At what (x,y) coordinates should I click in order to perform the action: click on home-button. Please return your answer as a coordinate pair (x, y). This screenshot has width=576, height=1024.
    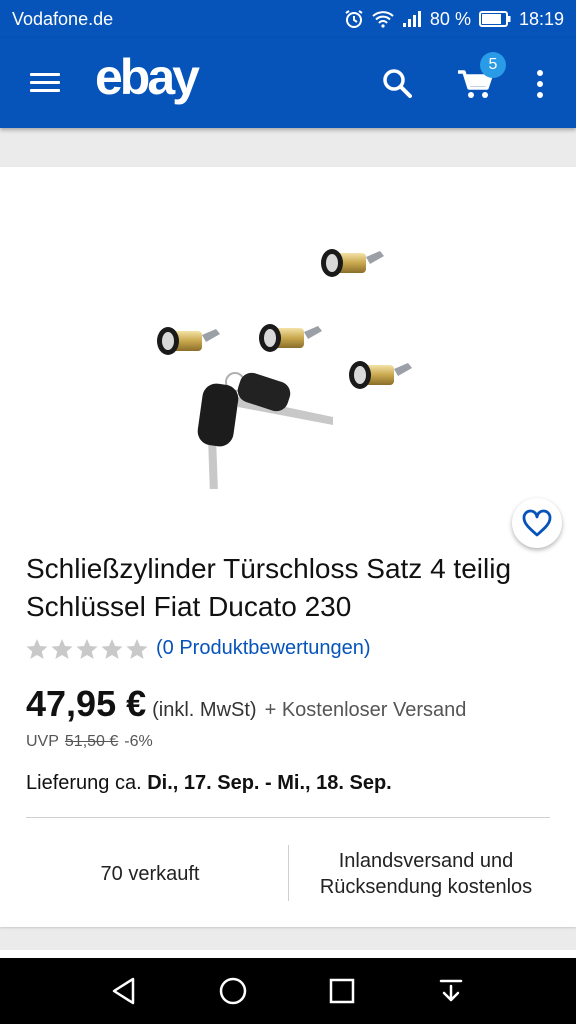
    Looking at the image, I should click on (233, 991).